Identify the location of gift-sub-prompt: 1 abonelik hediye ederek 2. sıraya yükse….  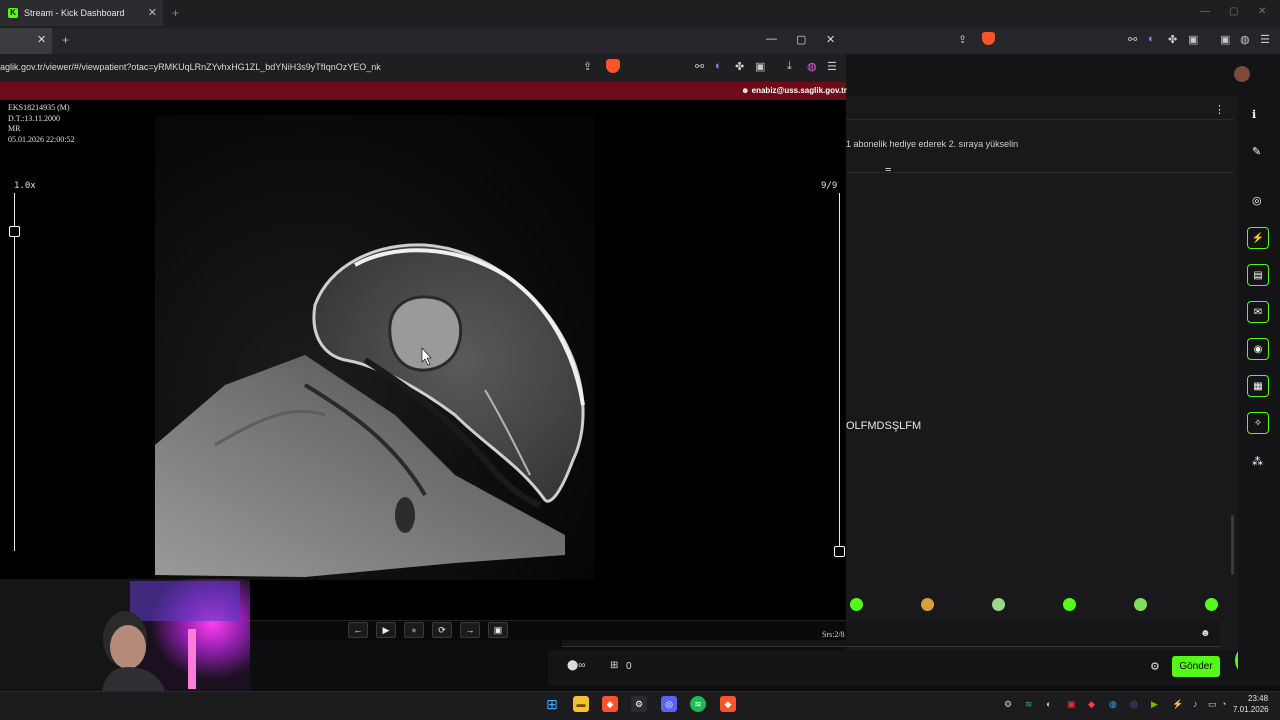
(932, 144).